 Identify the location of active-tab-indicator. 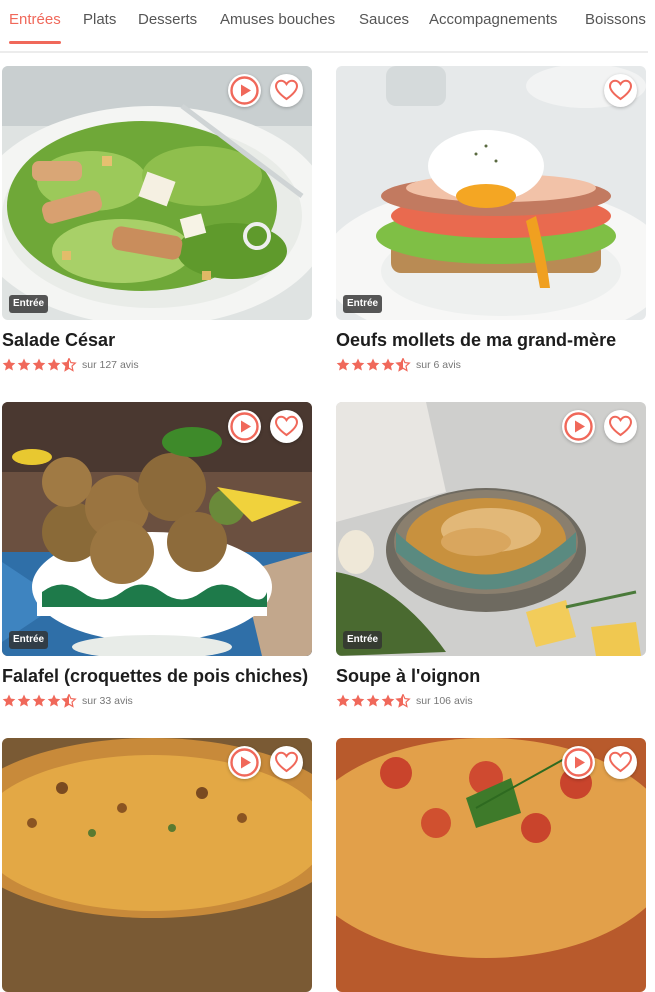
(35, 42).